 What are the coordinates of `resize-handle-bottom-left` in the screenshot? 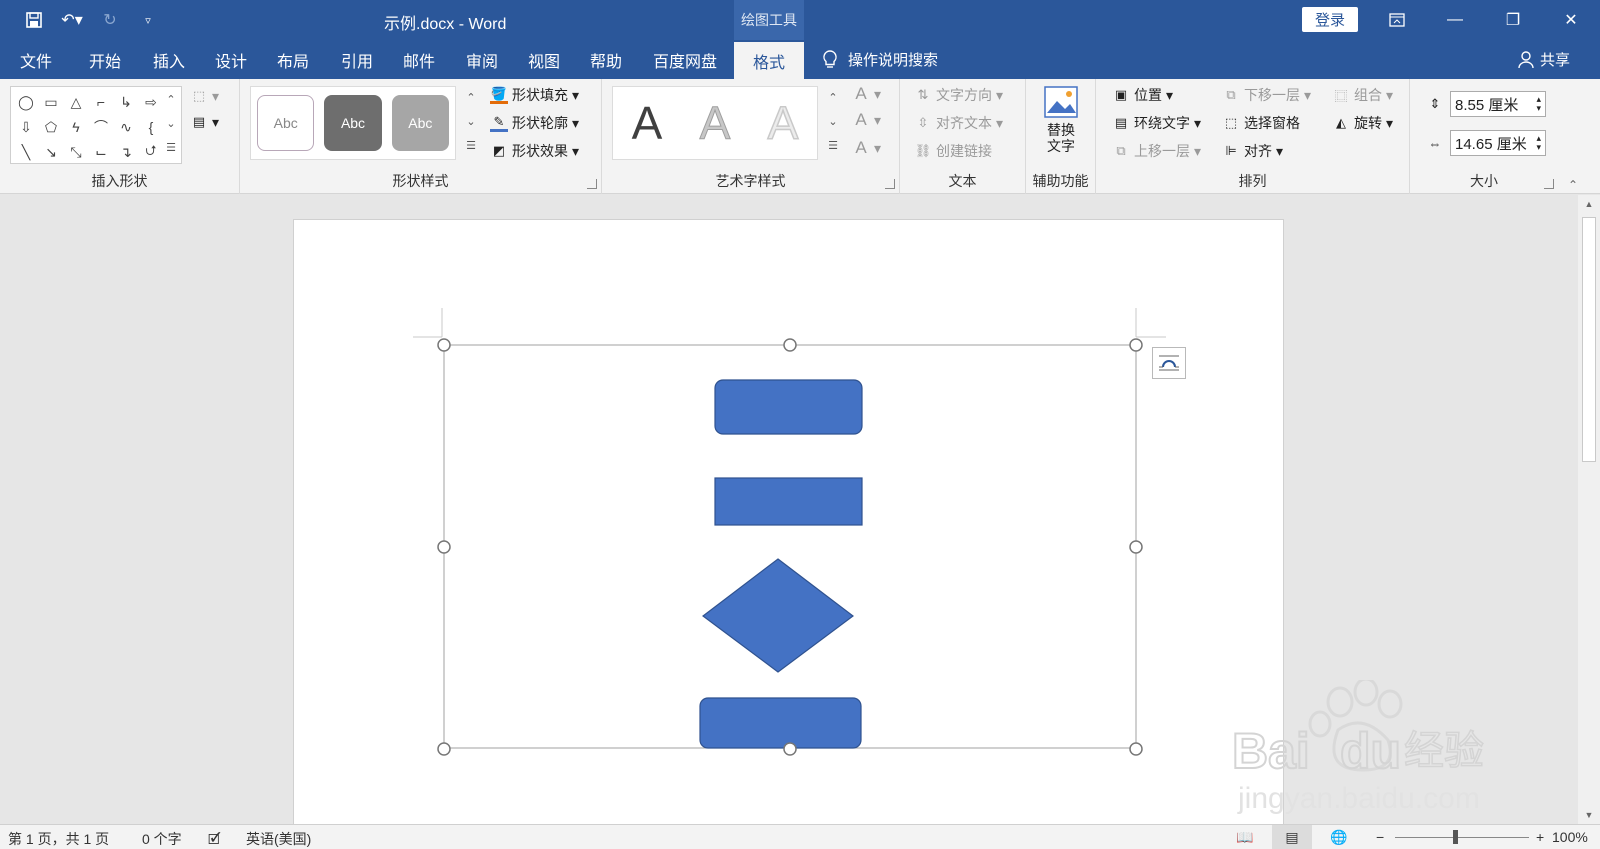 It's located at (444, 749).